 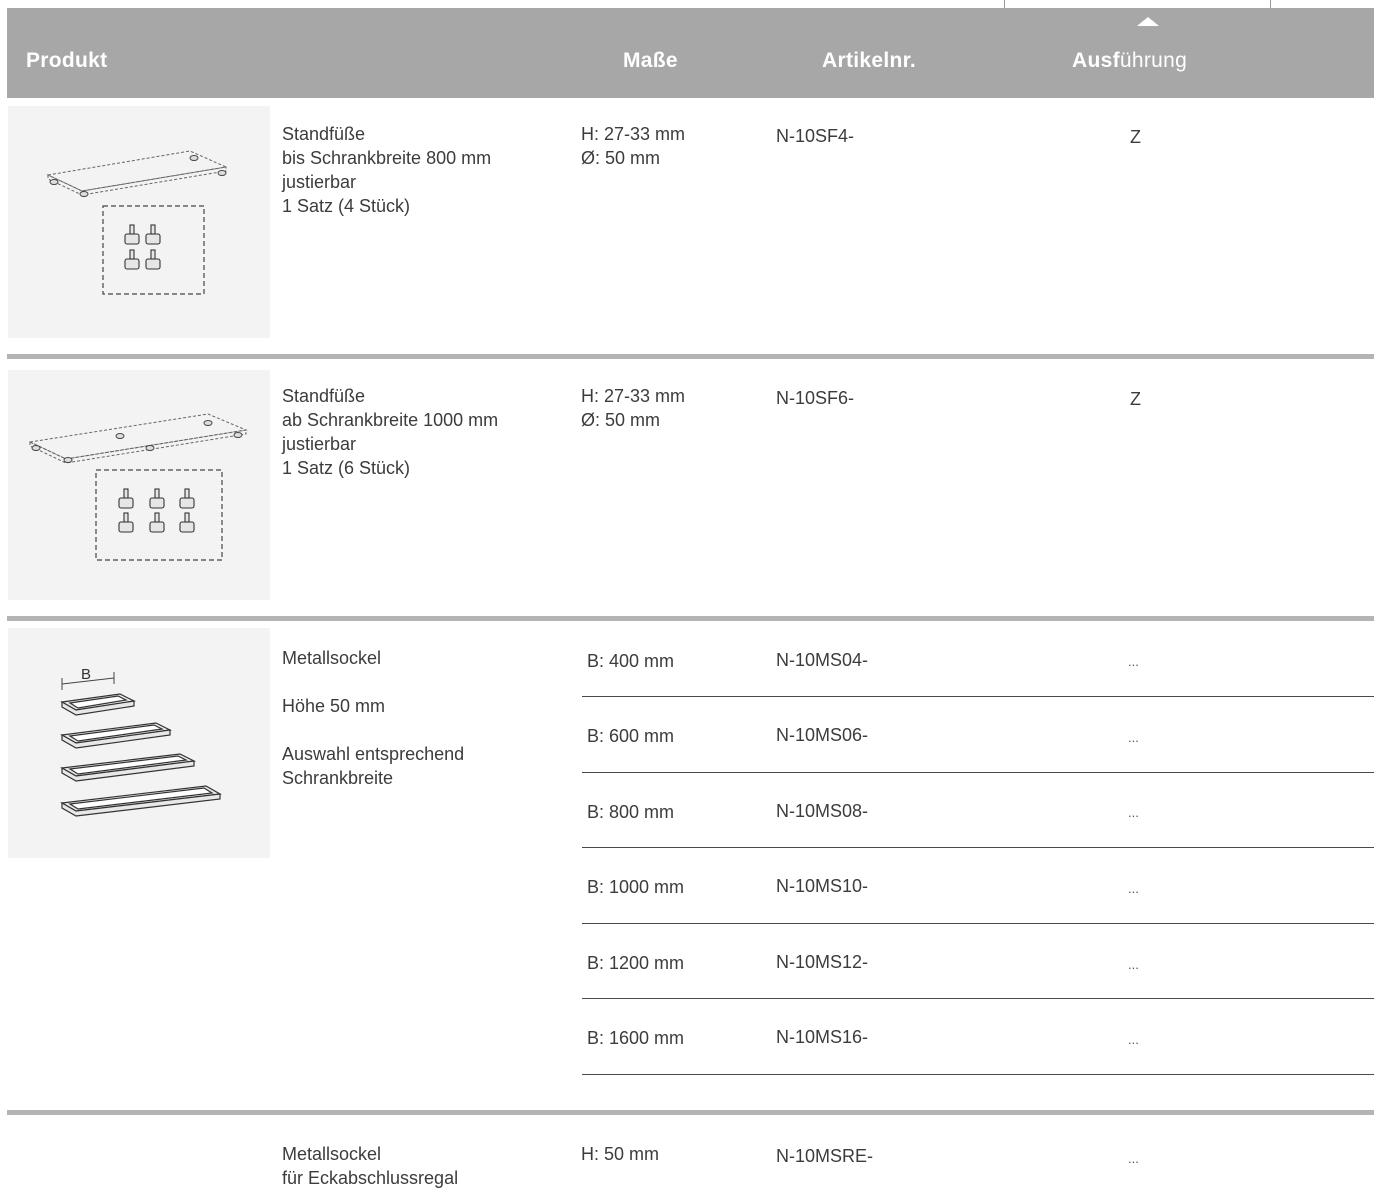 What do you see at coordinates (822, 660) in the screenshot?
I see `variant-artikelnr: N-10MS04-` at bounding box center [822, 660].